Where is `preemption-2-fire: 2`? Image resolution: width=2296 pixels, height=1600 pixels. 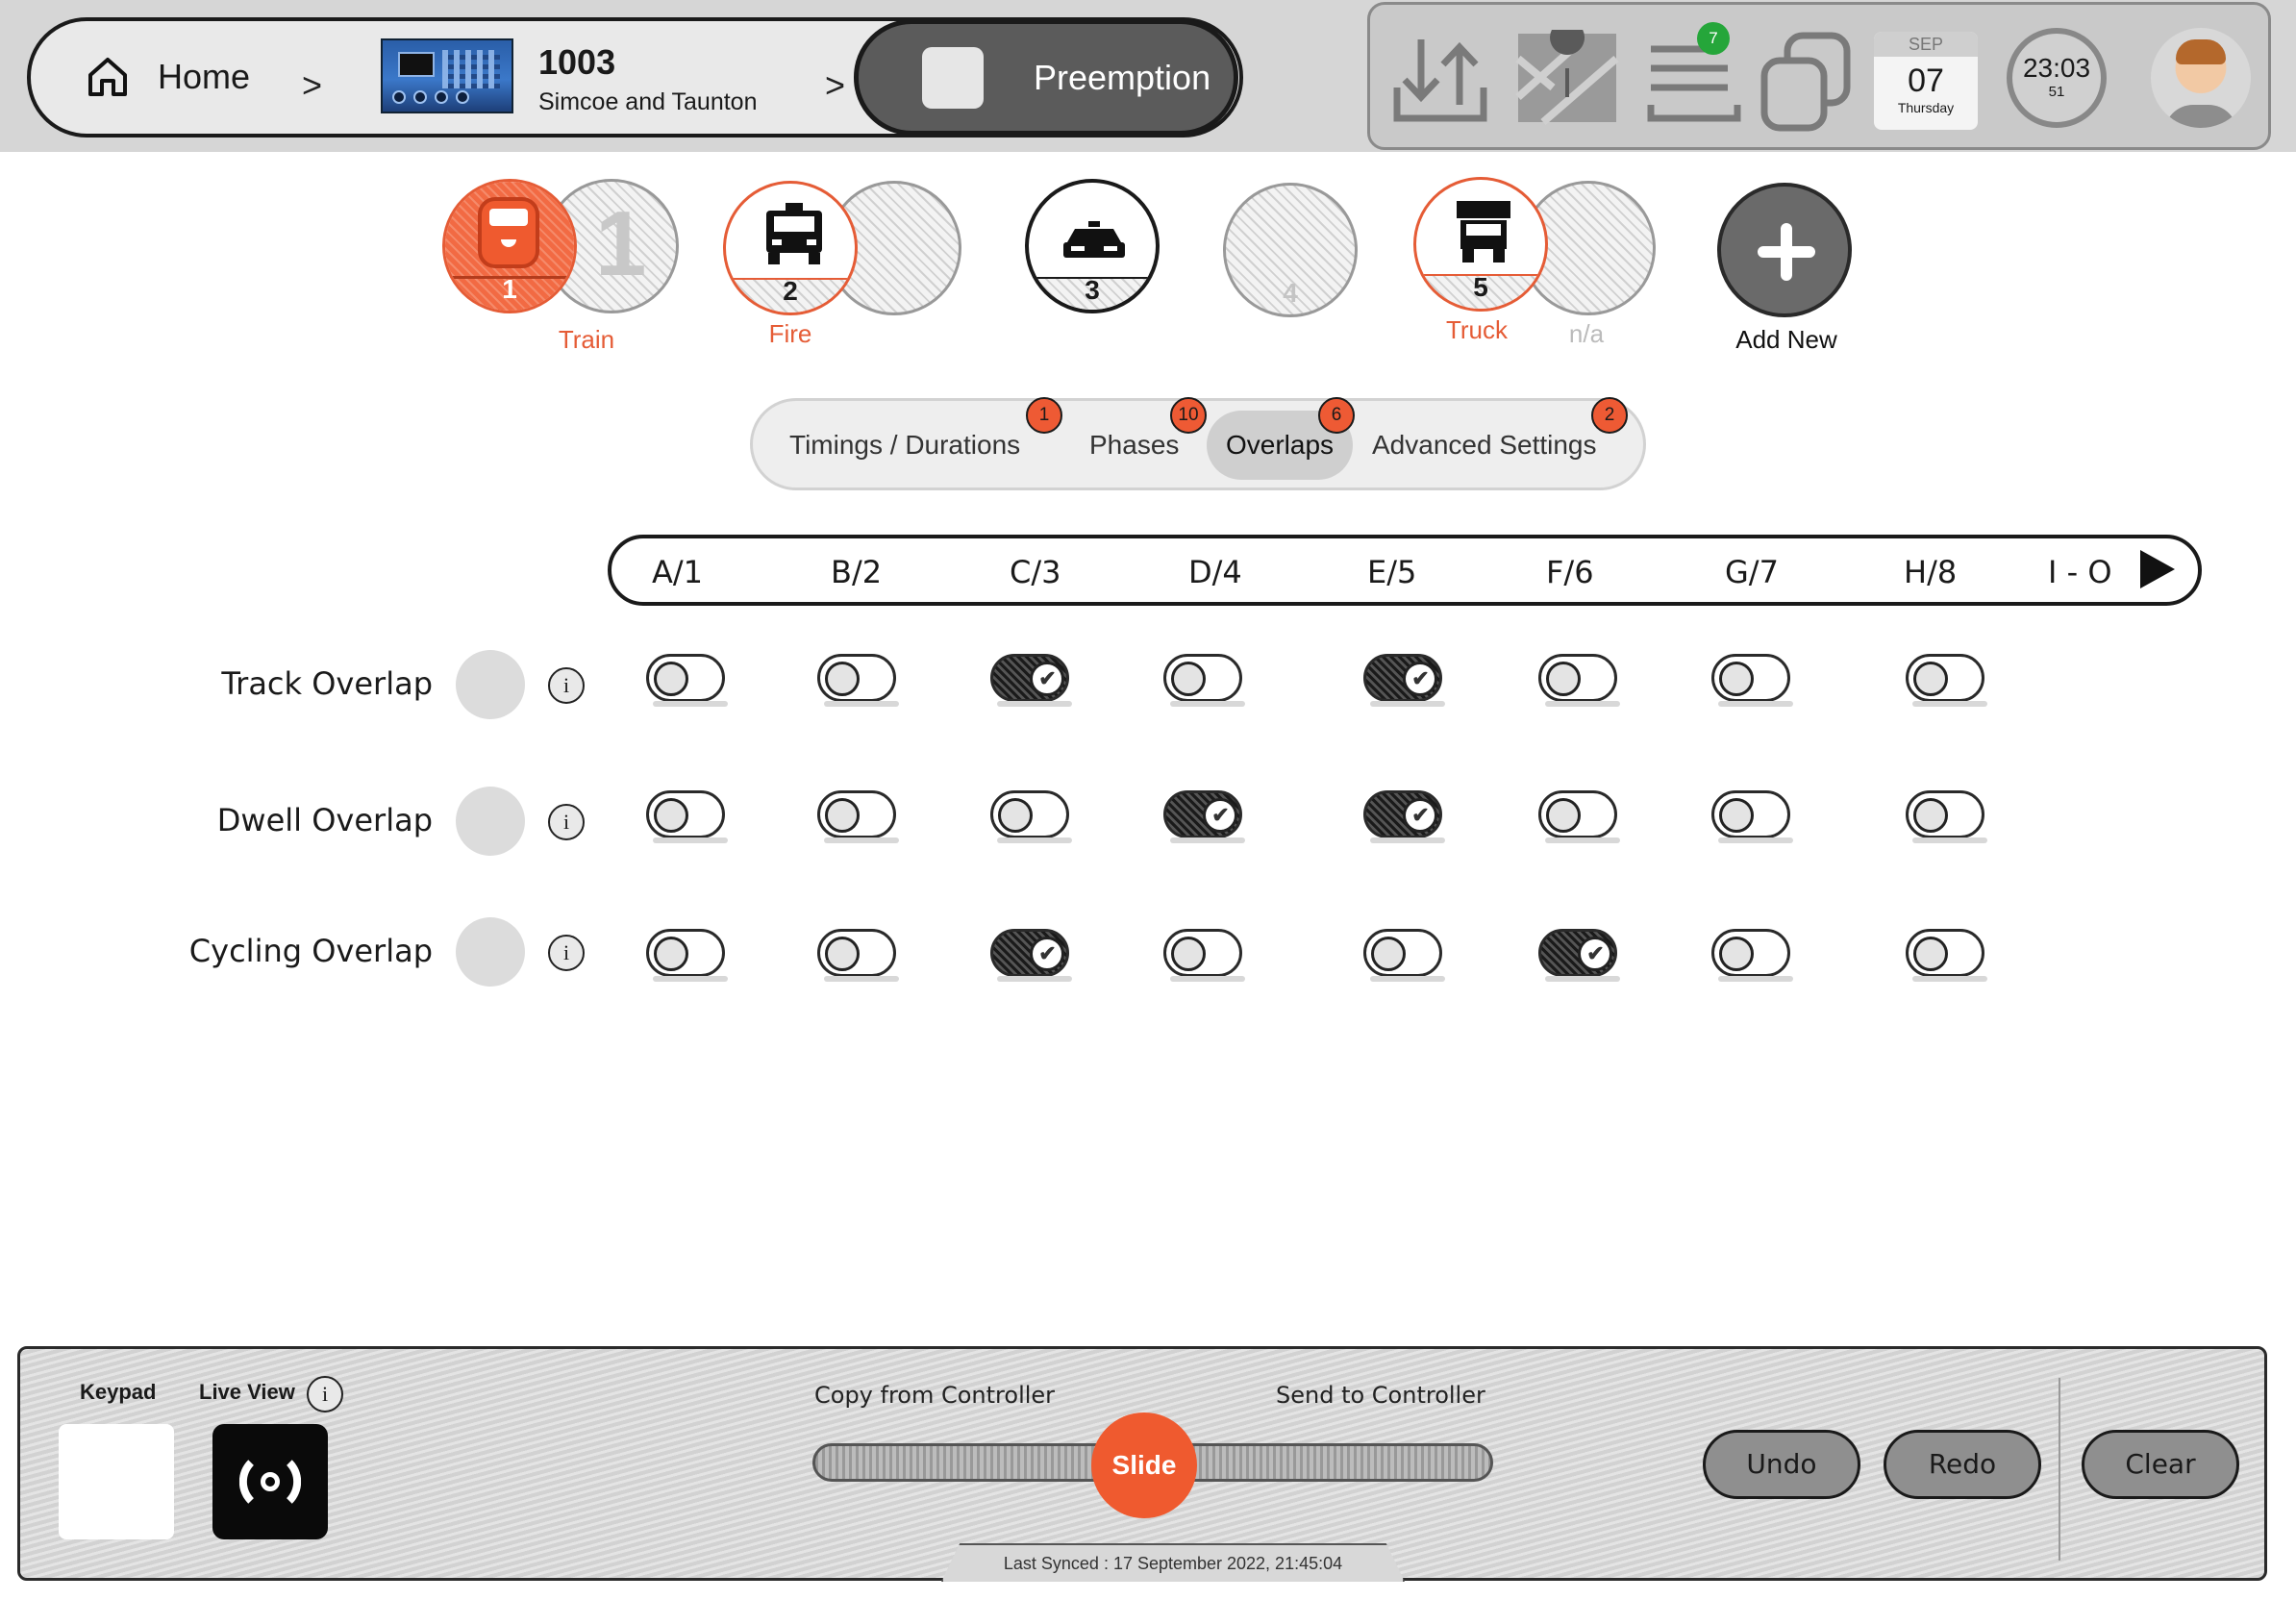 preemption-2-fire: 2 is located at coordinates (790, 248).